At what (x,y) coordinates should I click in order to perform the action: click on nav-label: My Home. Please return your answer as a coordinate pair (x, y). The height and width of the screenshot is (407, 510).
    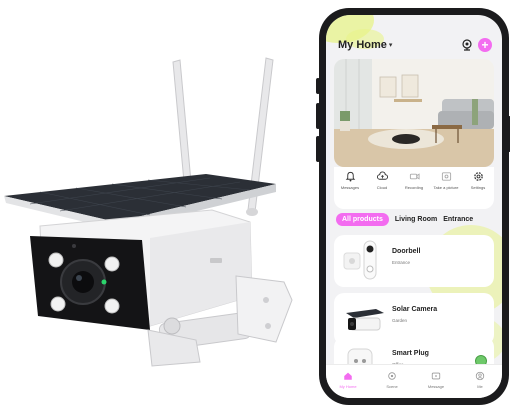
    Looking at the image, I should click on (348, 386).